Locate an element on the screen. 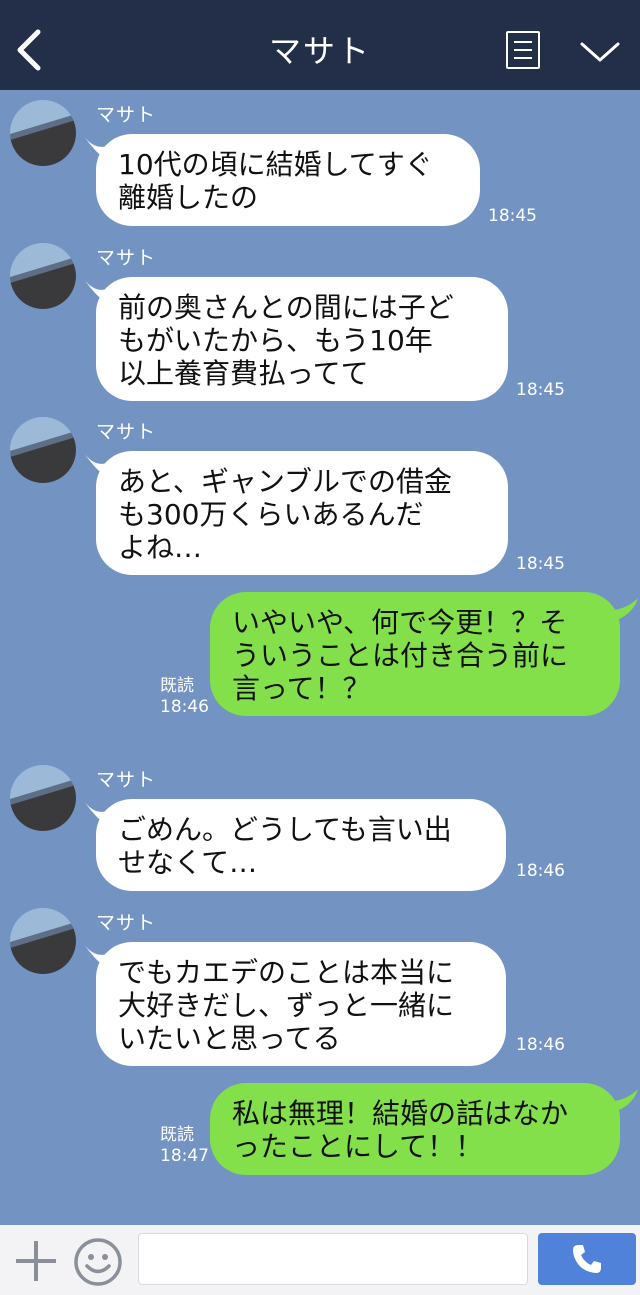  call-button is located at coordinates (587, 1259).